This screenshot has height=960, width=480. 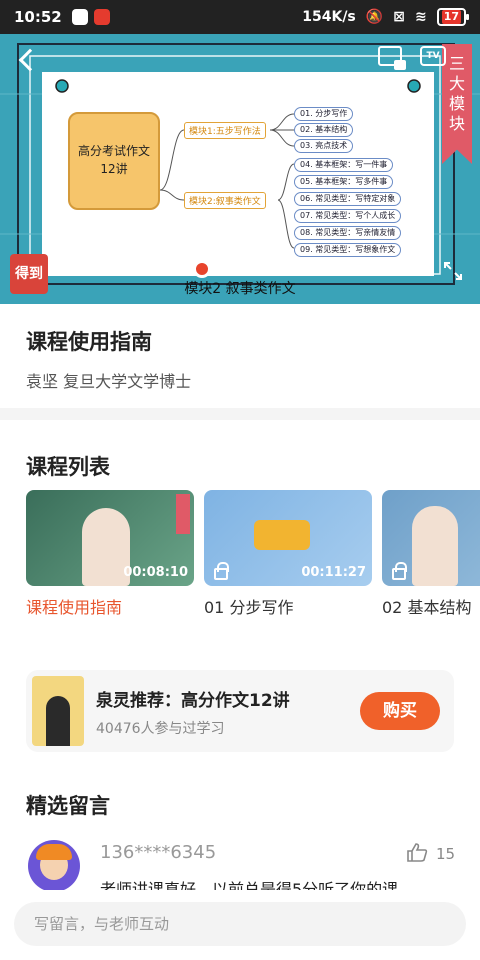 I want to click on promo-figure, so click(x=58, y=721).